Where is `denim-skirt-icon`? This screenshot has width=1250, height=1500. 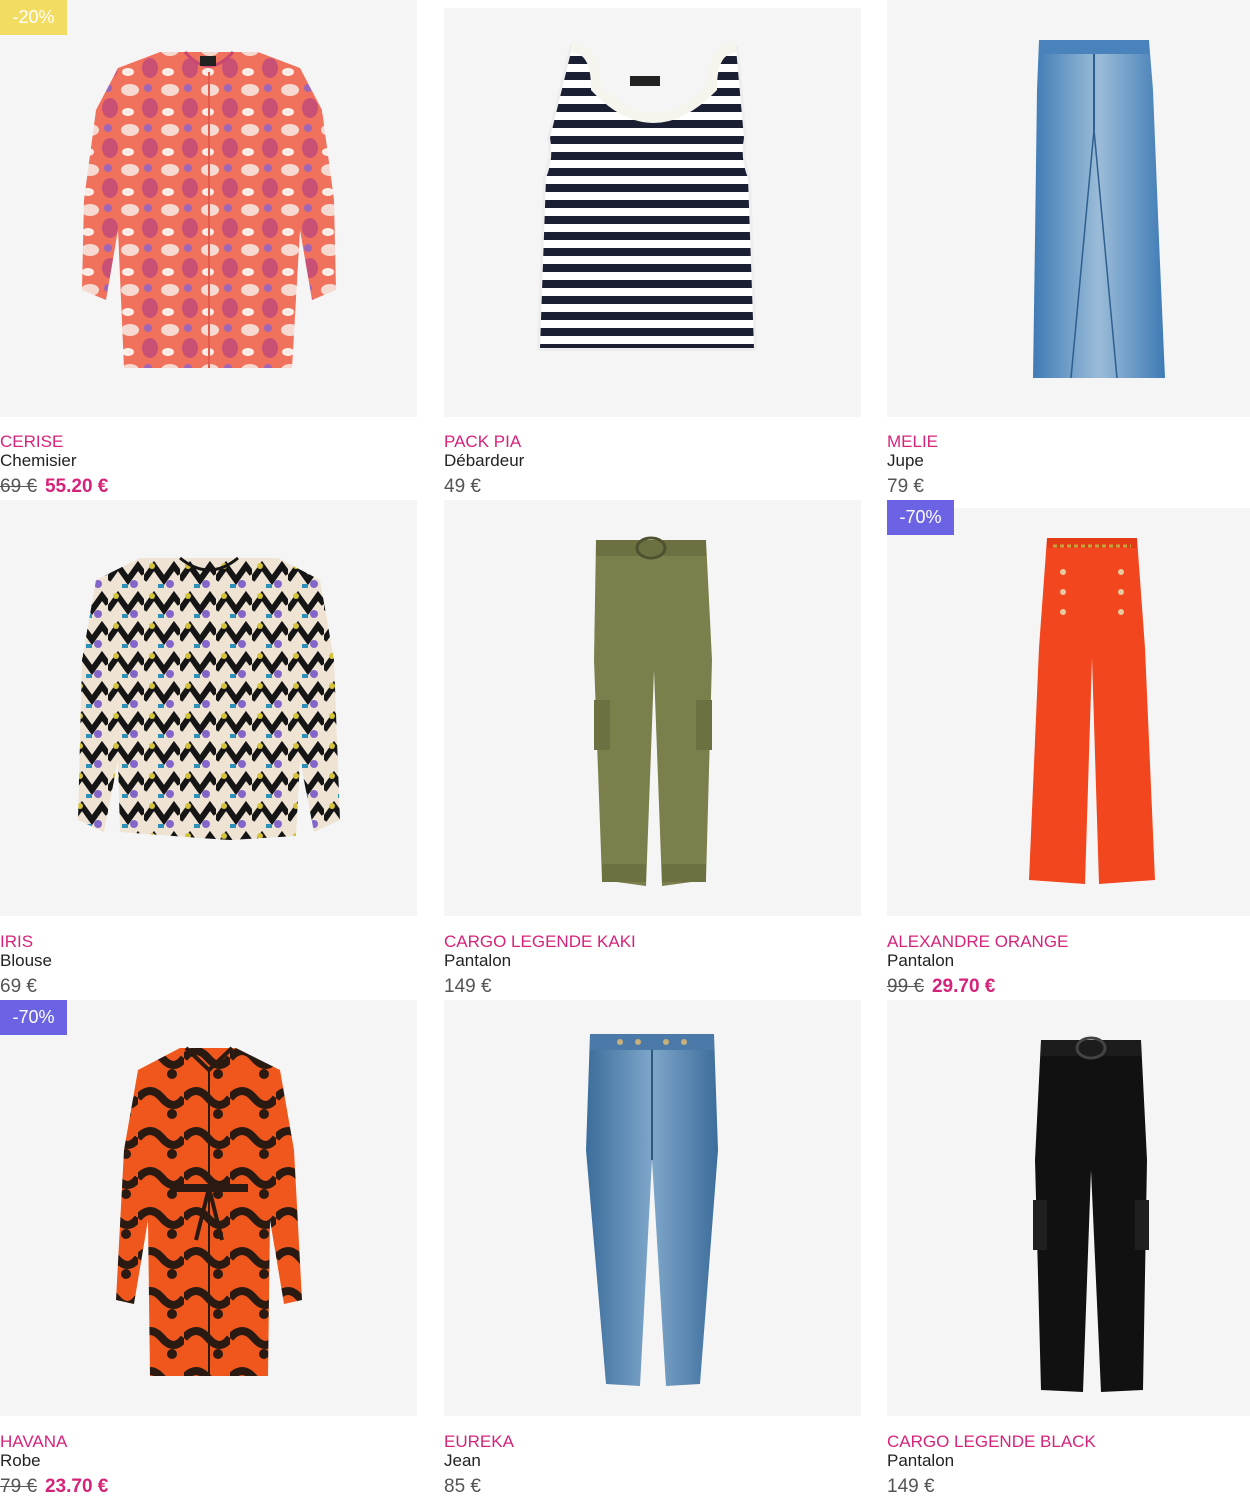
denim-skirt-icon is located at coordinates (1099, 209).